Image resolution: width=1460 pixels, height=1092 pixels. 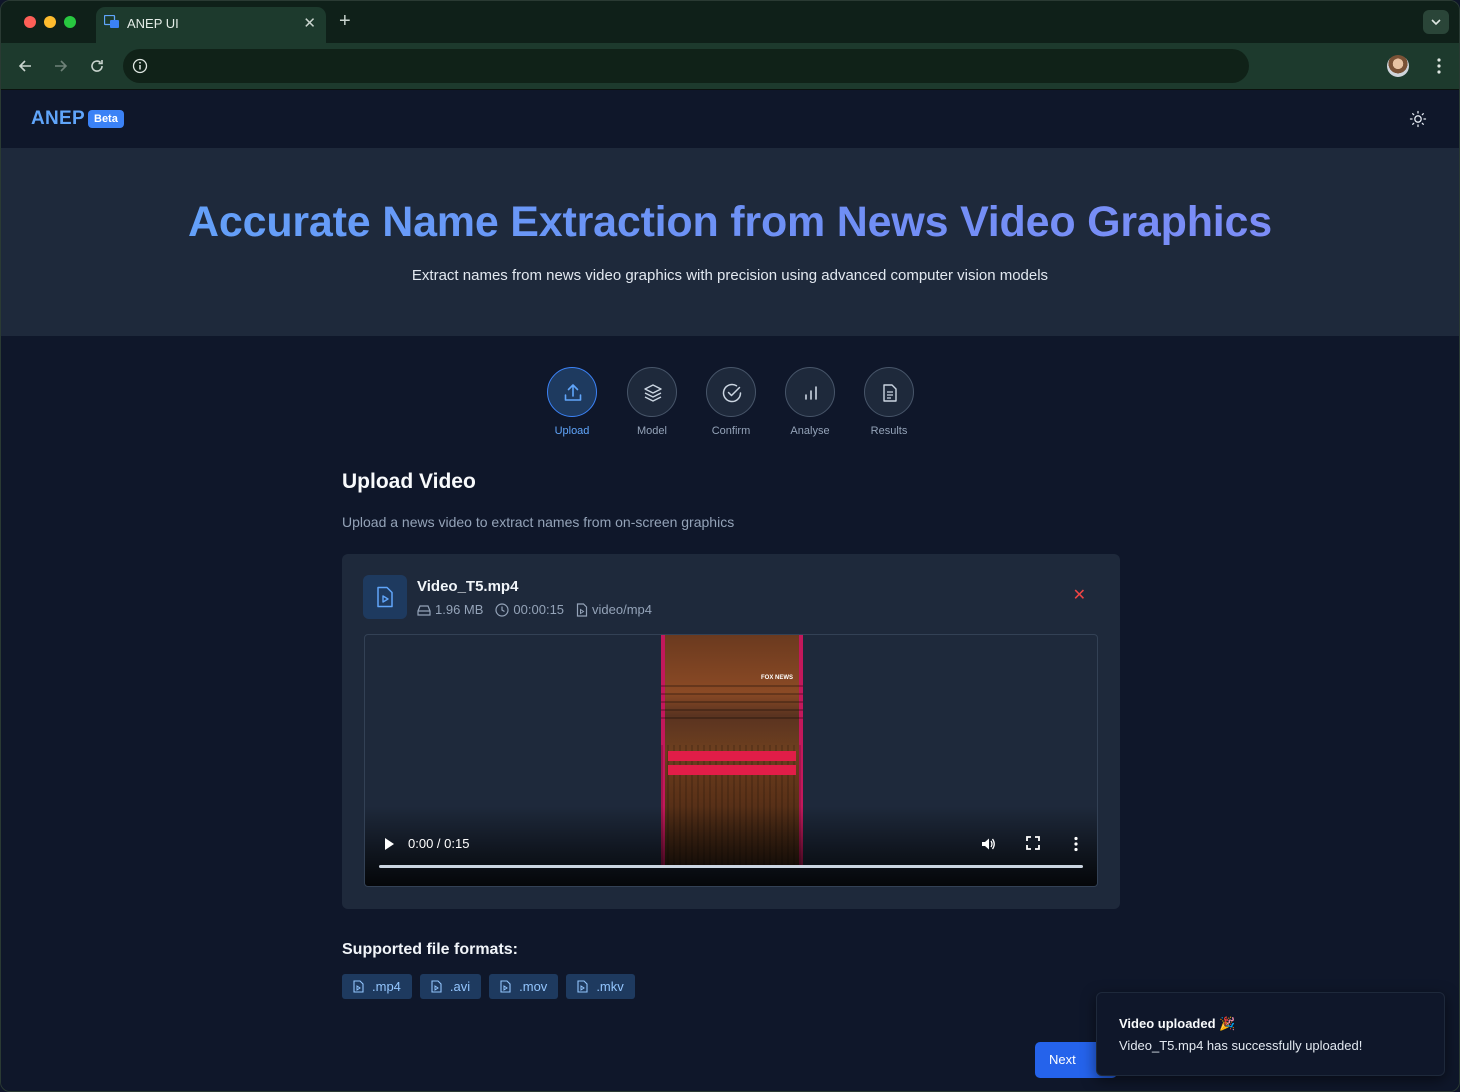 I want to click on video-progress-bar, so click(x=731, y=866).